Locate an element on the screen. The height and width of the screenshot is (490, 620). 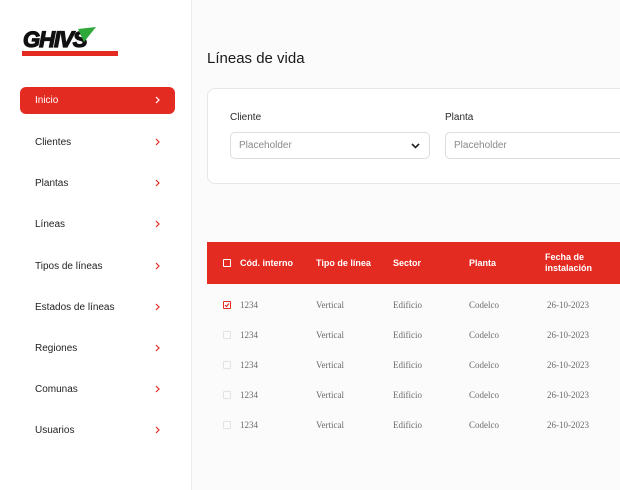
column-header-tipo: Tipo de línea is located at coordinates (343, 263).